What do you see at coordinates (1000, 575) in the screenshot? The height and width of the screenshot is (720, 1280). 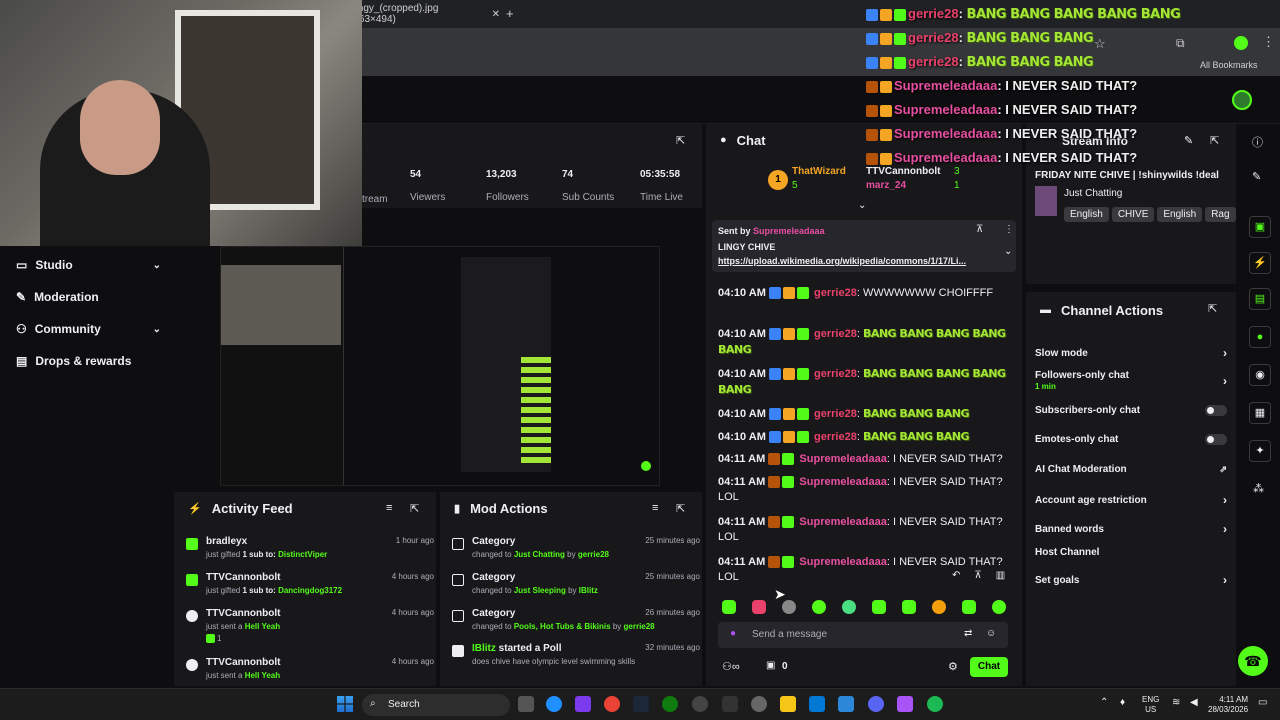 I see `delete-icon: ▥` at bounding box center [1000, 575].